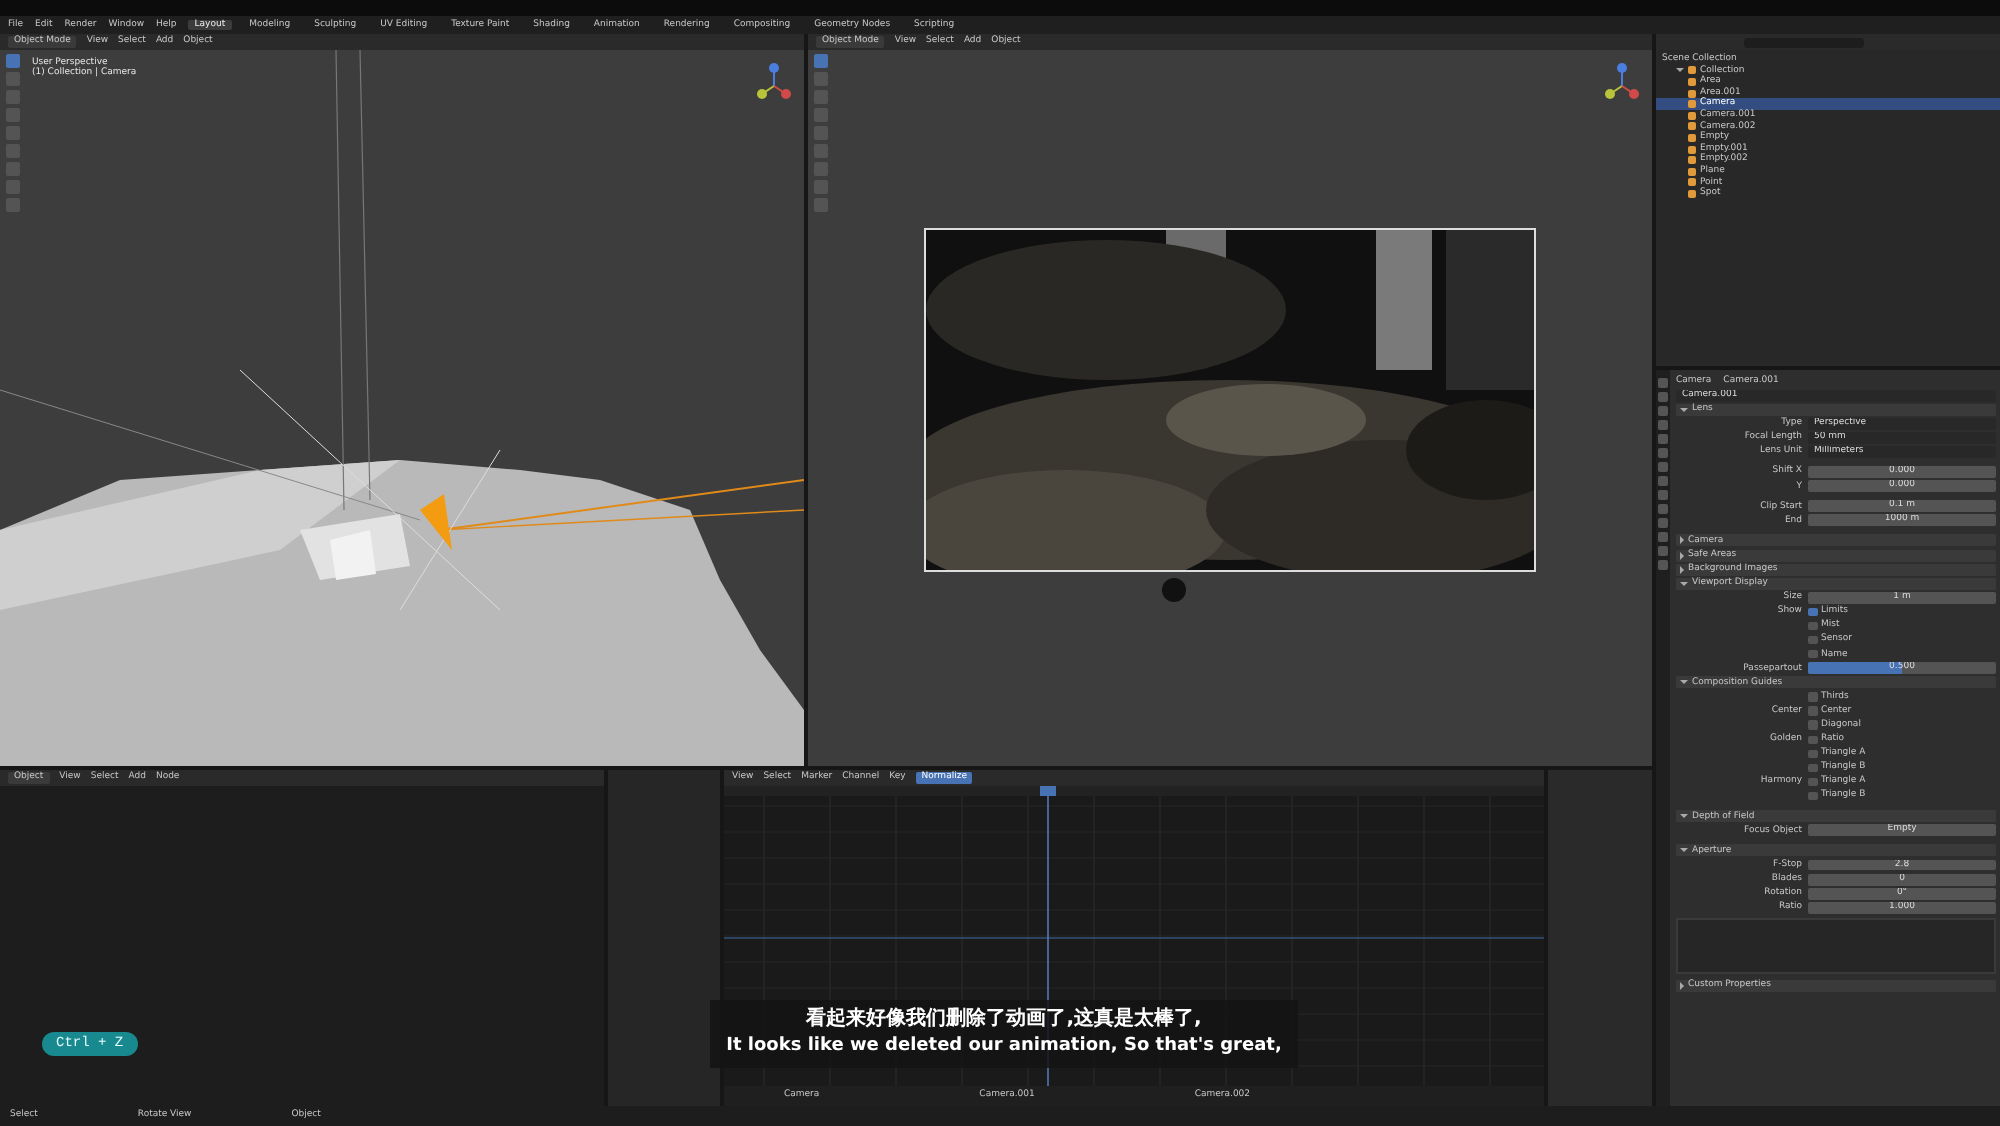  Describe the element at coordinates (1004, 1020) in the screenshot. I see `subtitle-text: 看起来好像我们删除了动画了,这真是太棒了,` at that location.